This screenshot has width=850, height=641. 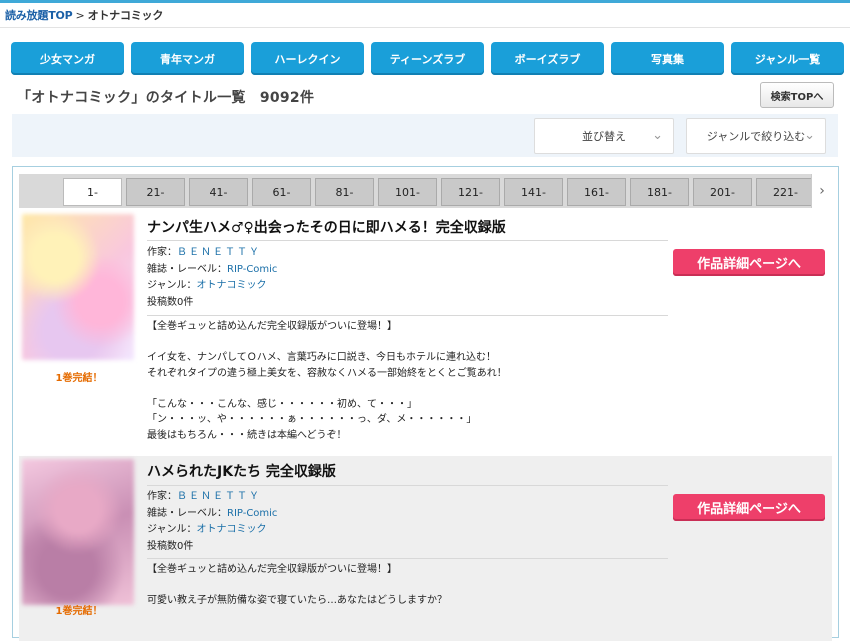 I want to click on genre-button-seinen: 青年マンガ, so click(x=187, y=58).